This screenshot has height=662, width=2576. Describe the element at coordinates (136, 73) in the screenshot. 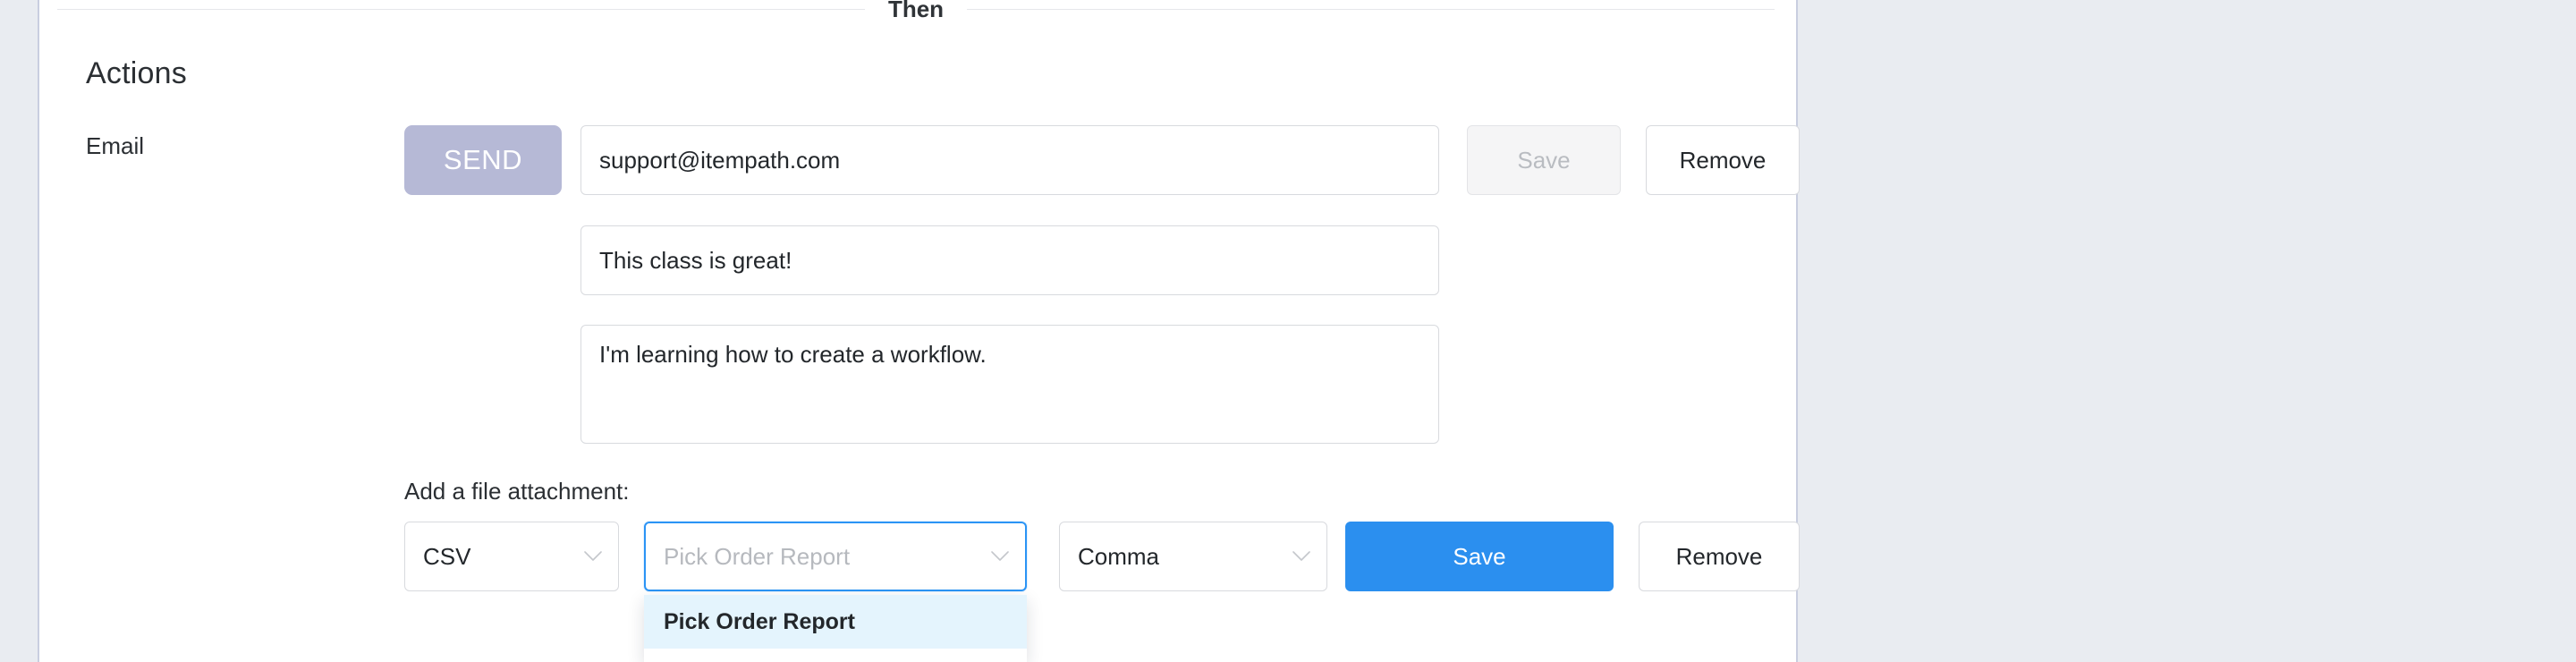

I see `actions-heading: Actions` at that location.